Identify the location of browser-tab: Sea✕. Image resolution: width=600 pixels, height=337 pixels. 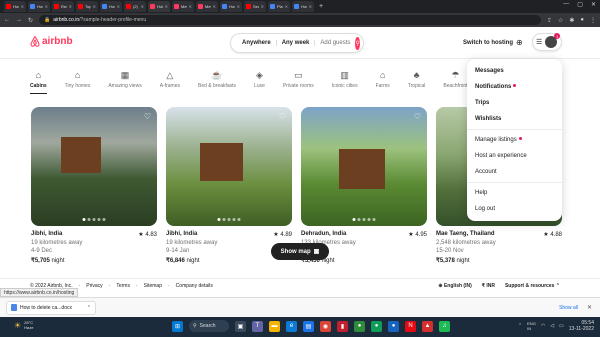
(255, 6).